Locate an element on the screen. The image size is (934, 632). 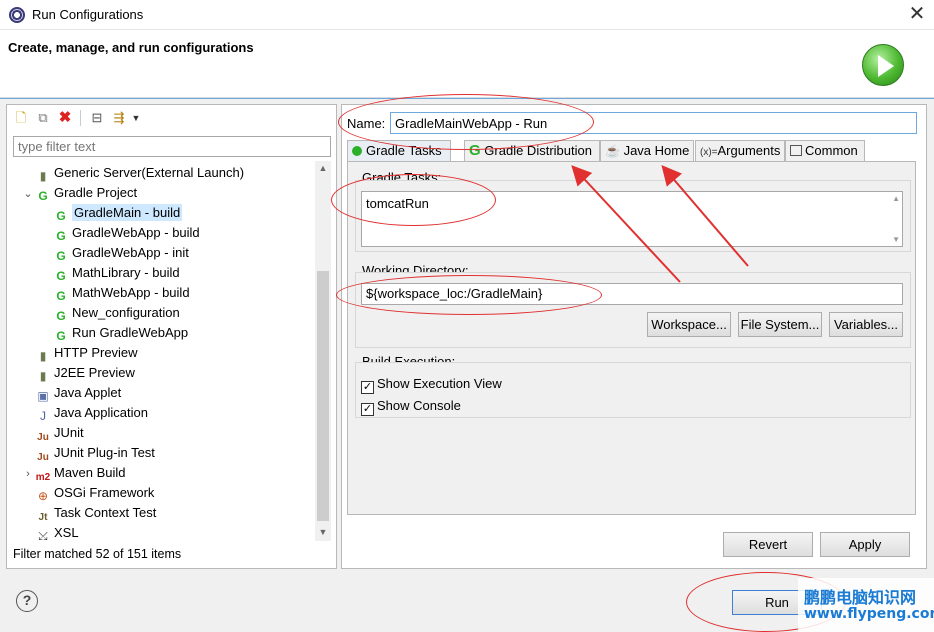
arrow-to-gradle-distribution is located at coordinates (626, 224).